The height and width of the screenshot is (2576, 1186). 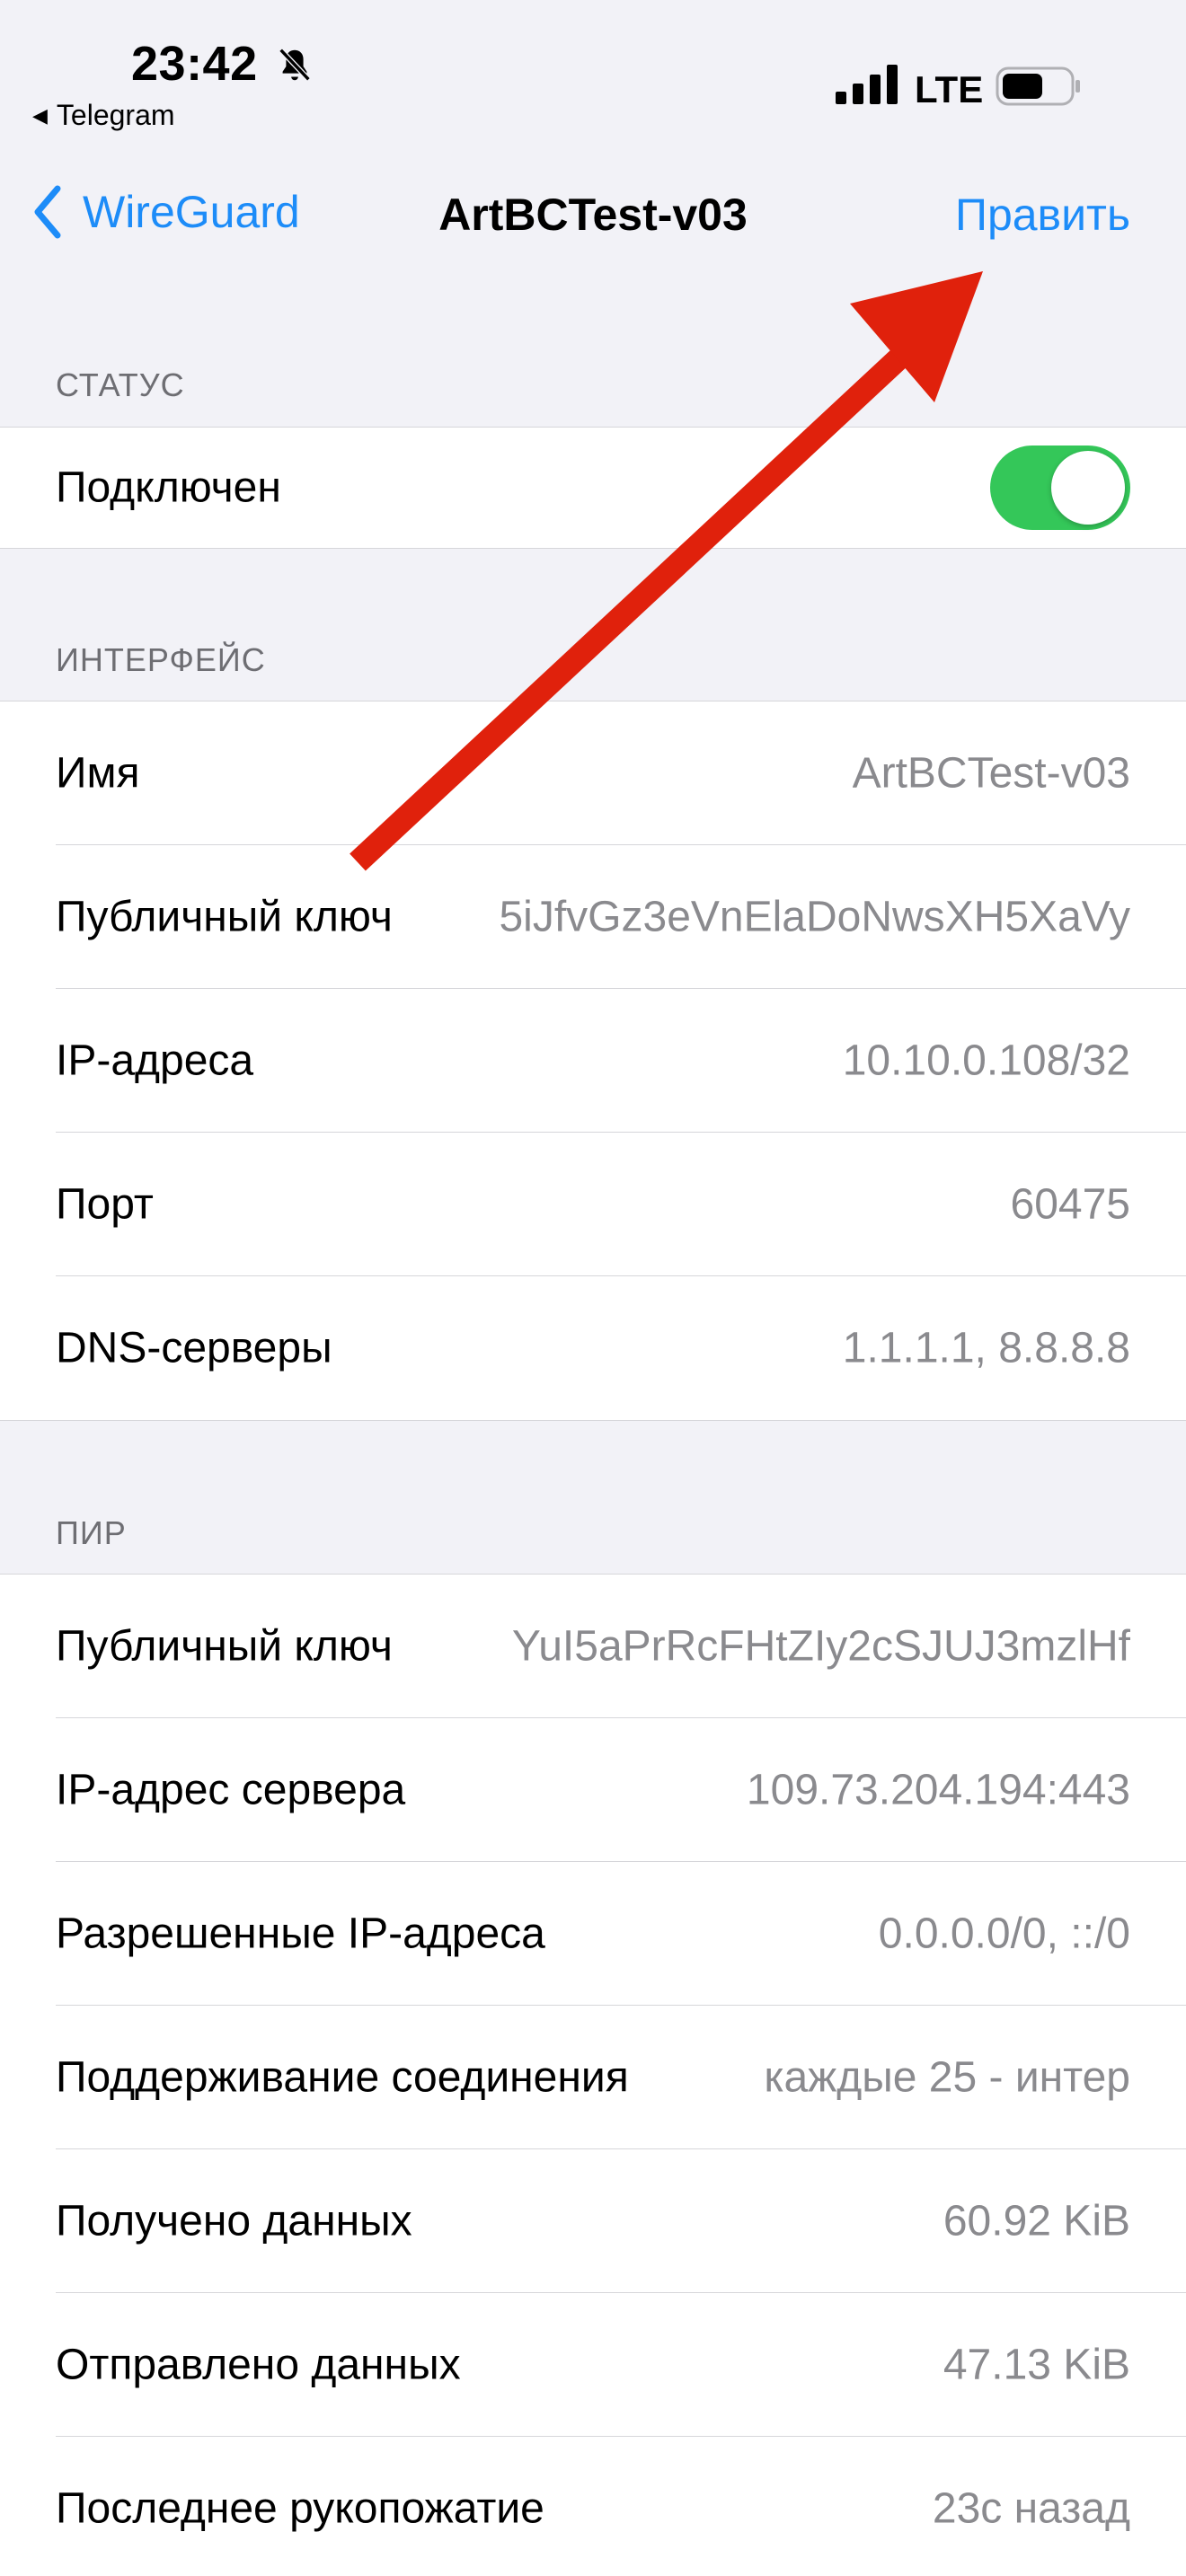 I want to click on row-label: Порт, so click(x=105, y=1204).